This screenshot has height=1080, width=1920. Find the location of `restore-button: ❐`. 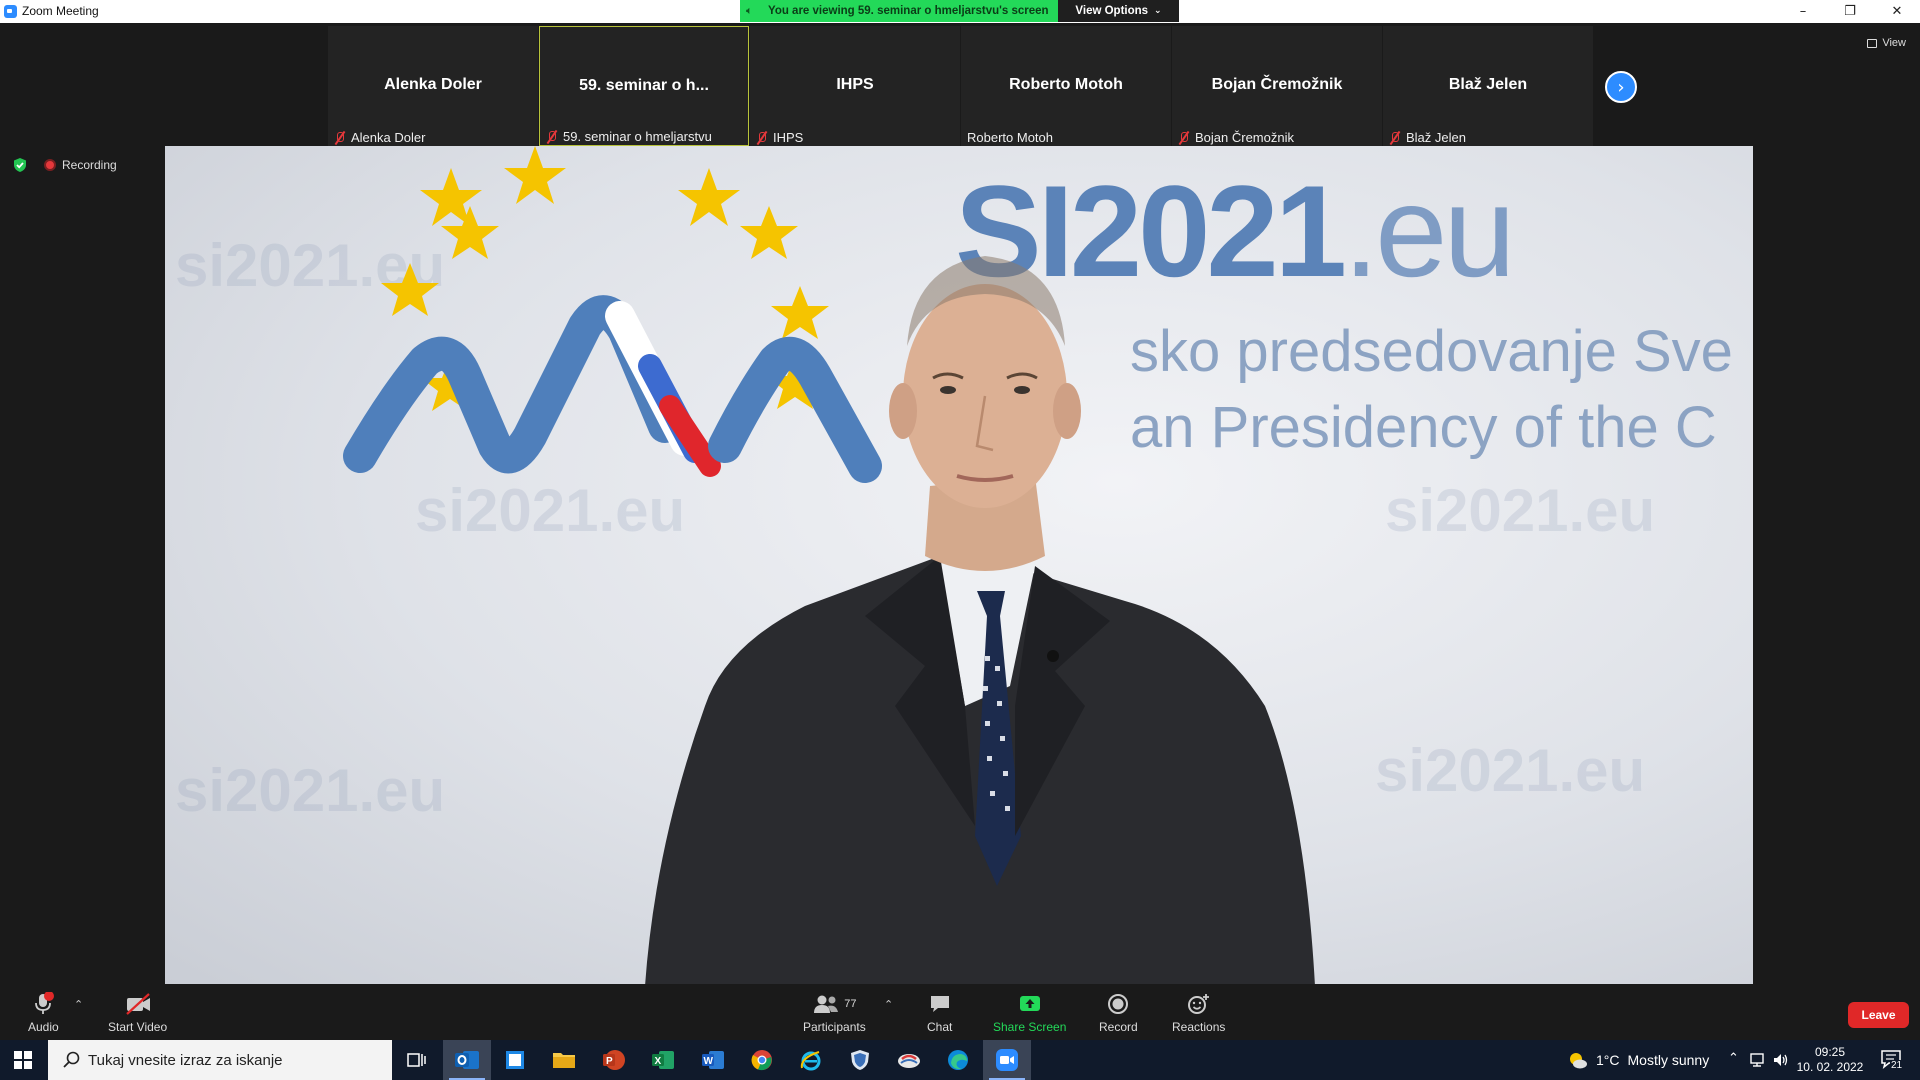

restore-button: ❐ is located at coordinates (1850, 11).